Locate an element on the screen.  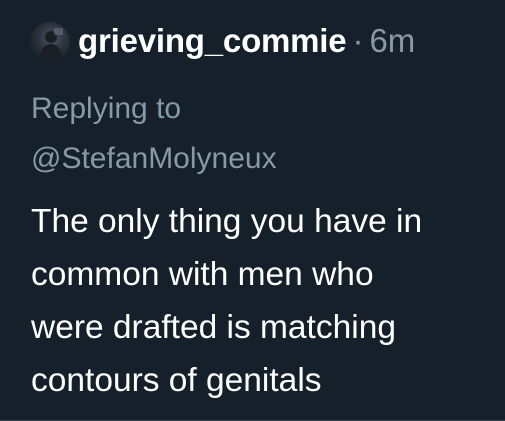
timestamp: 6m is located at coordinates (392, 41).